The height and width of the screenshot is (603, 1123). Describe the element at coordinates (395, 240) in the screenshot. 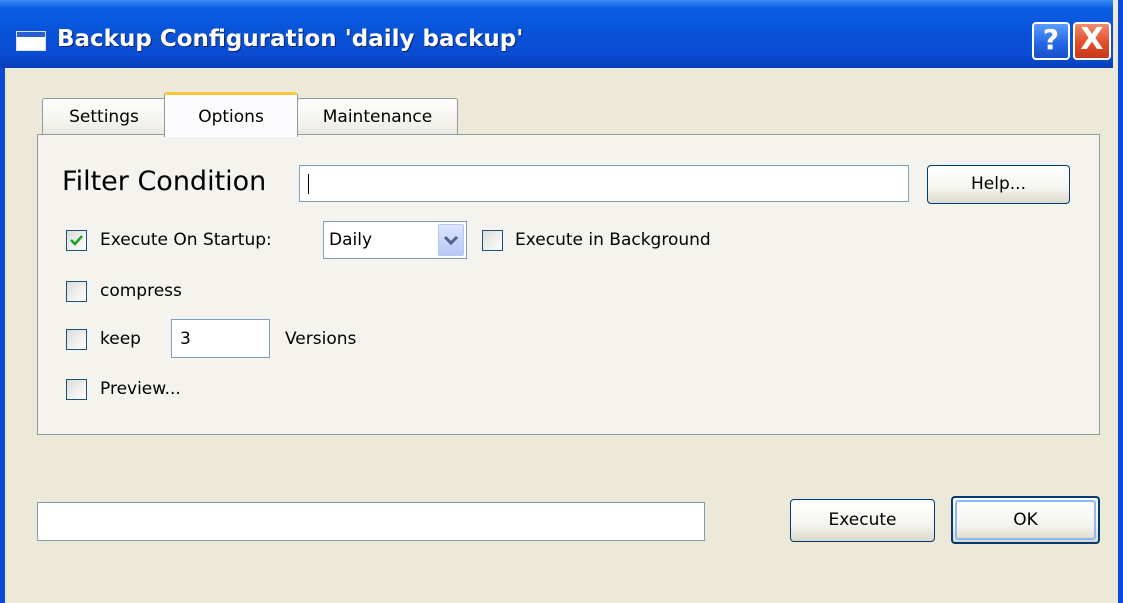

I see `frequency-select: Daily` at that location.